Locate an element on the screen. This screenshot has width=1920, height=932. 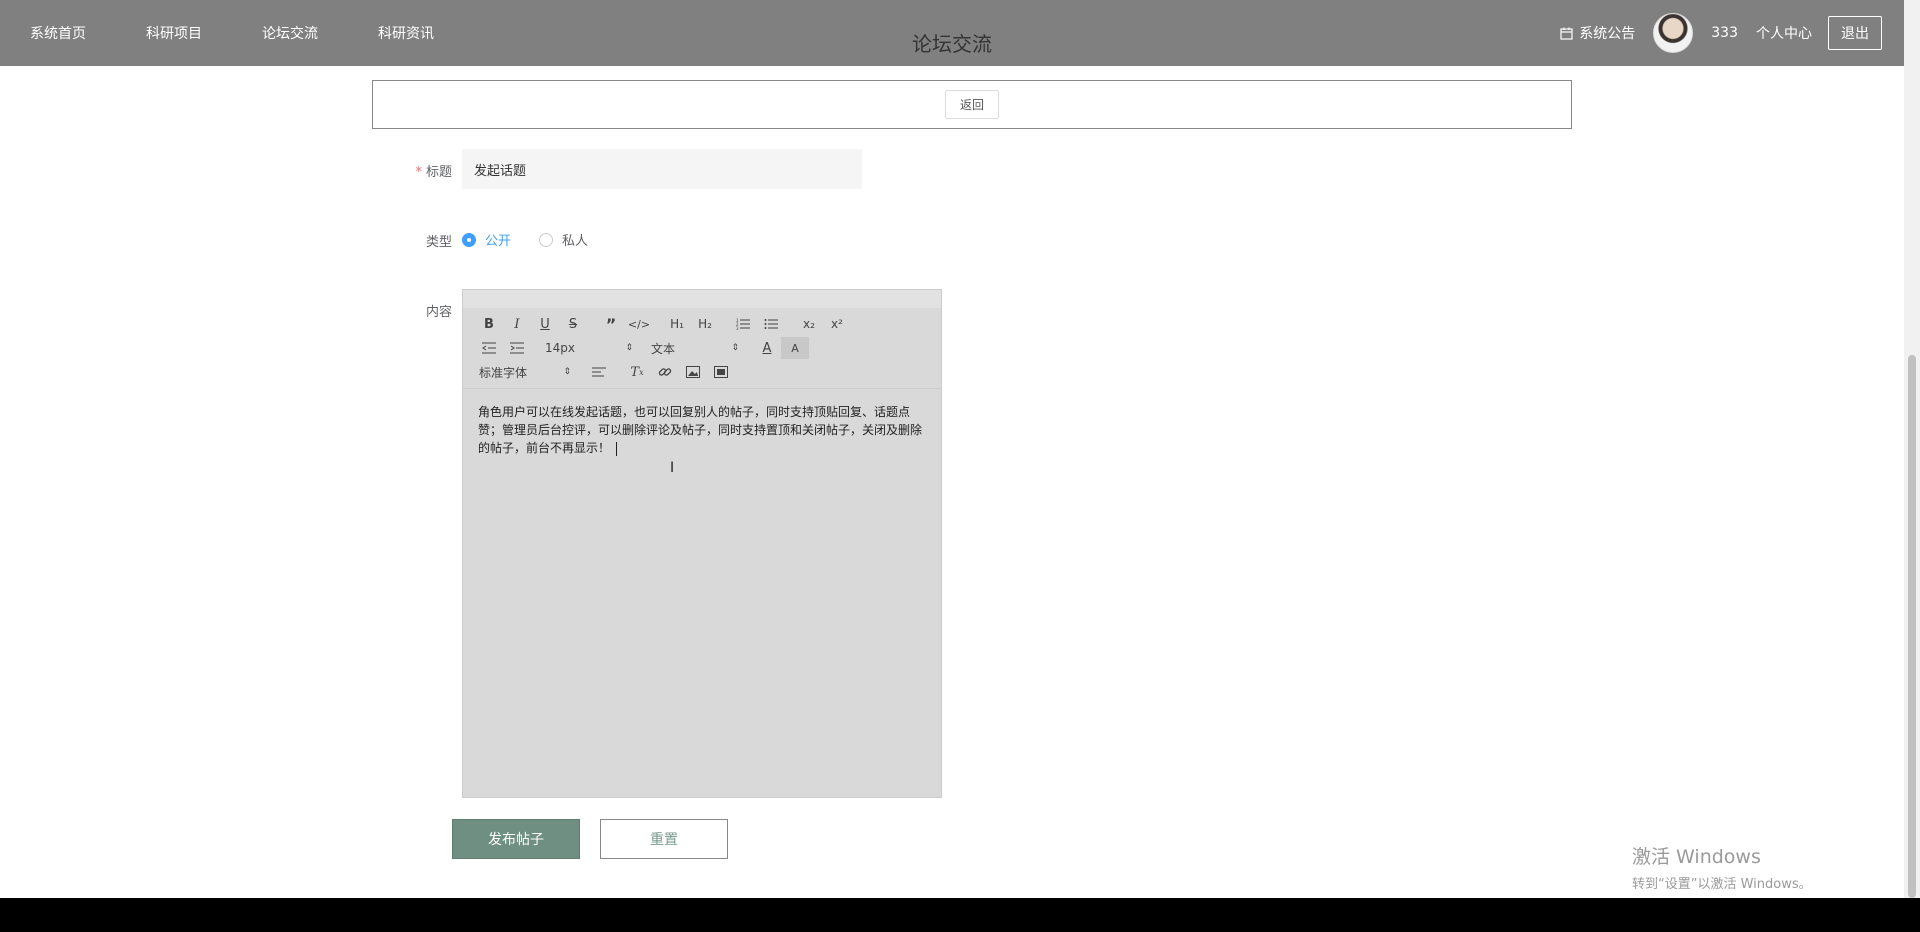
type-radio-public: 公开 is located at coordinates (486, 239).